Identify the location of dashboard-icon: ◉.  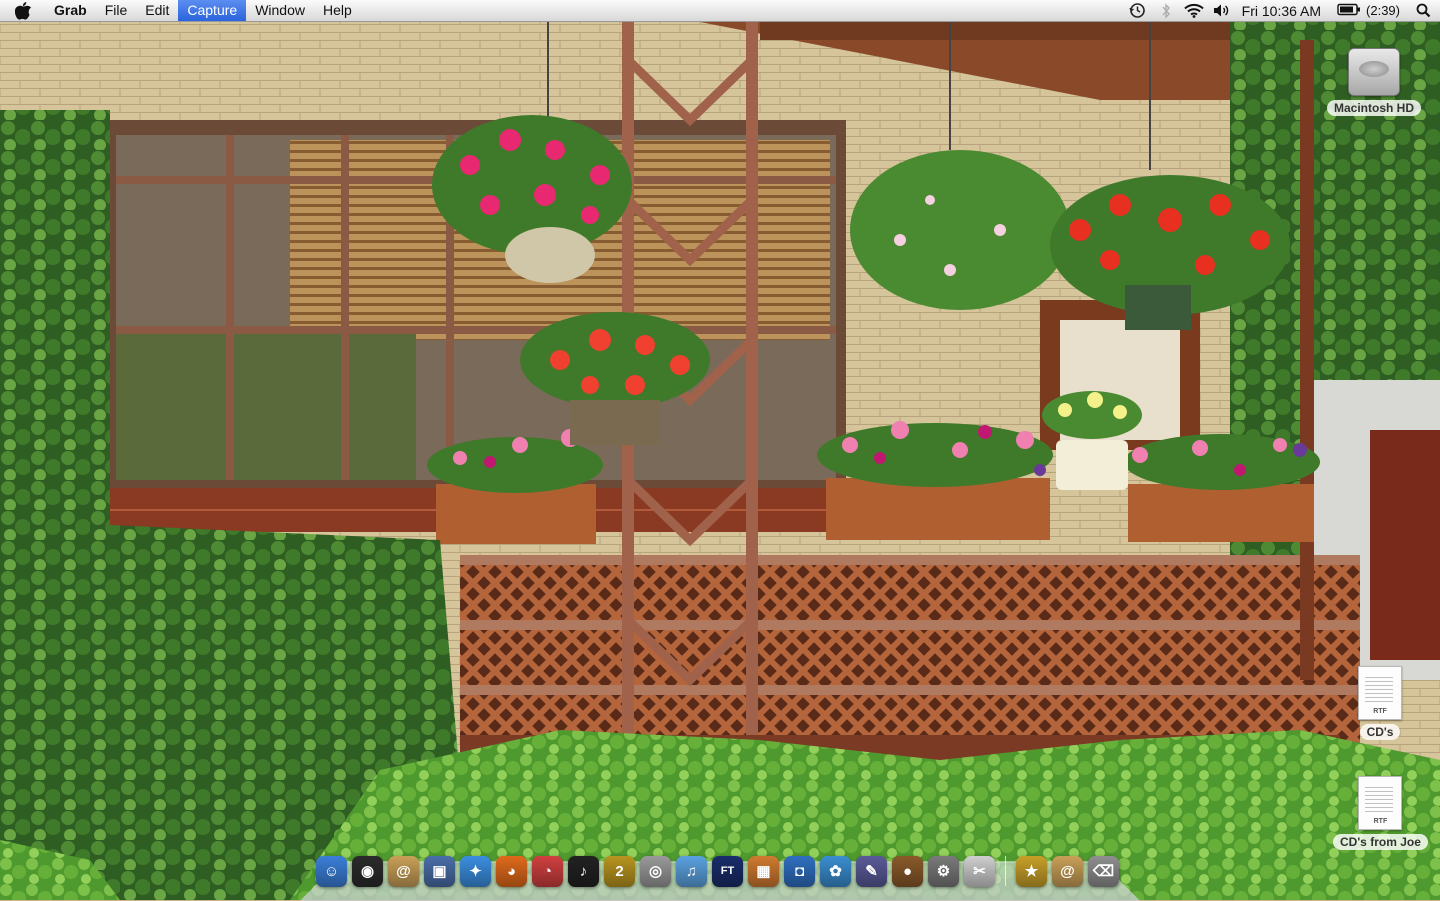
(367, 871).